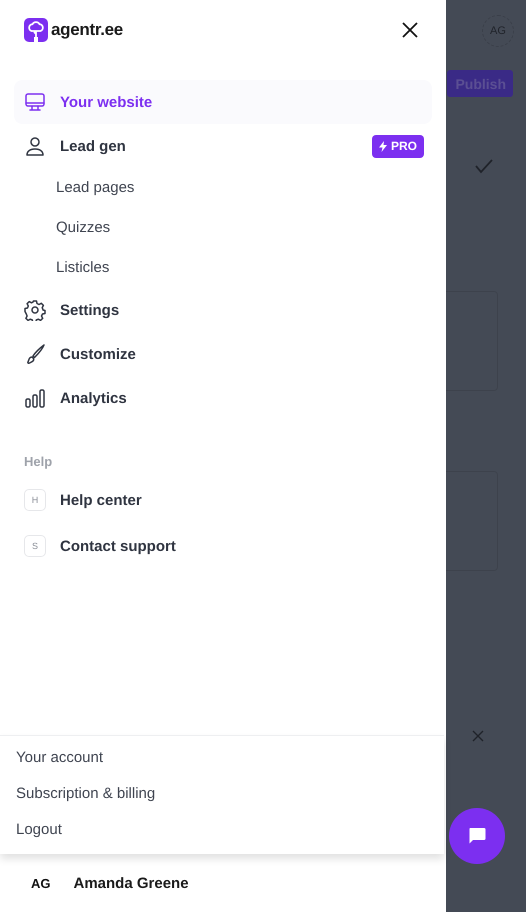 Image resolution: width=526 pixels, height=912 pixels. I want to click on nav-item: Analytics, so click(223, 398).